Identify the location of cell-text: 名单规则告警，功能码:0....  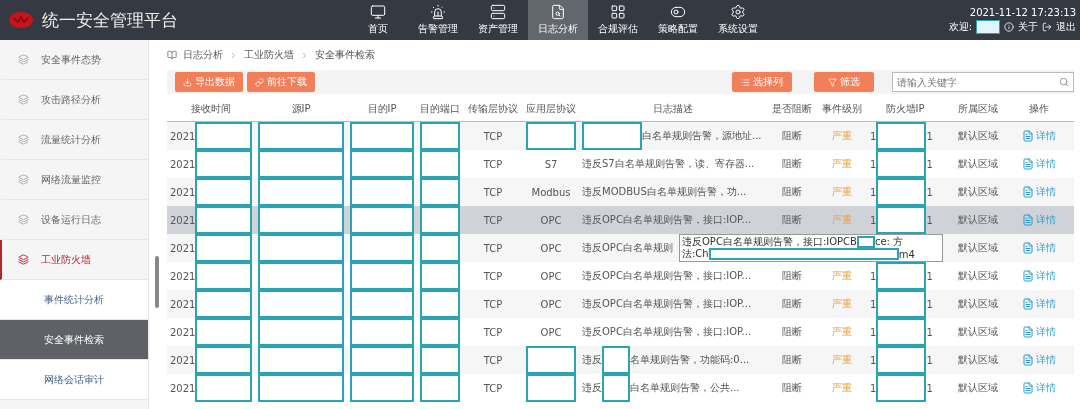
(690, 360).